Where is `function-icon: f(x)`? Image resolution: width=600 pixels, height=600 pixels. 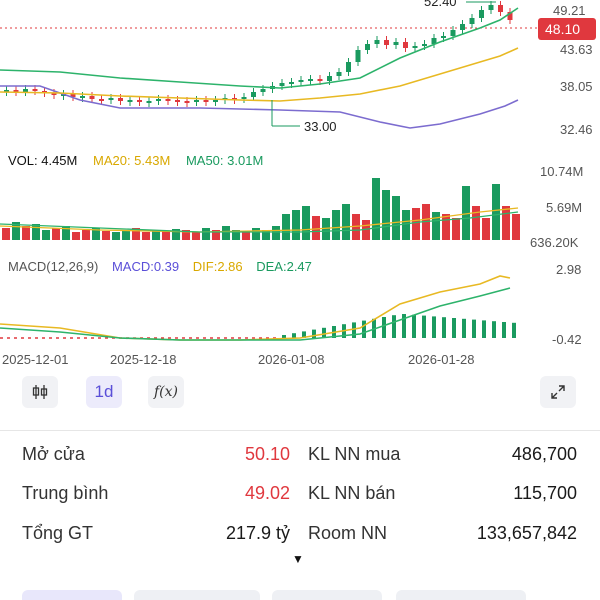 function-icon: f(x) is located at coordinates (165, 392).